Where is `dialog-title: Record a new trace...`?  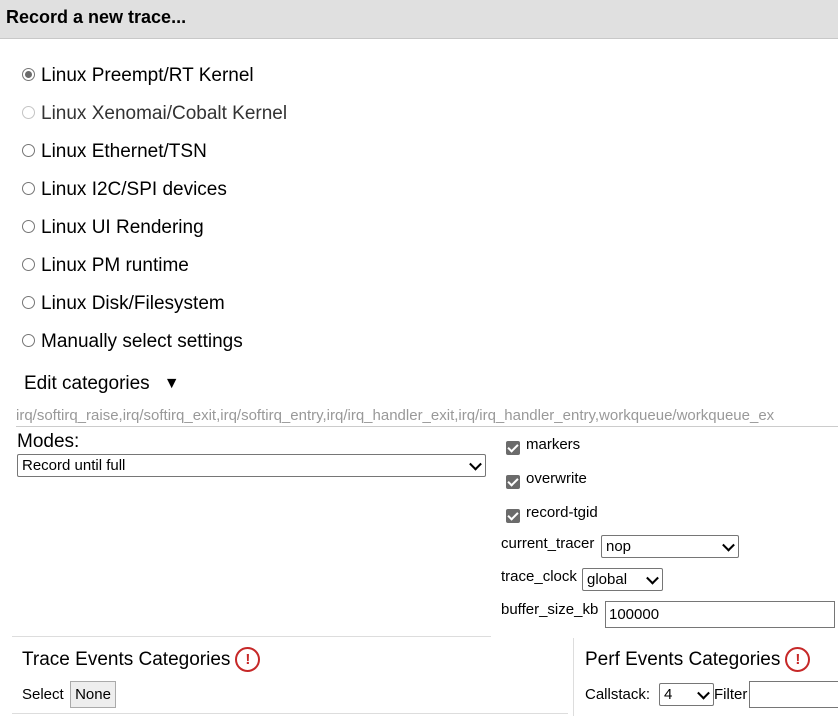 dialog-title: Record a new trace... is located at coordinates (96, 17).